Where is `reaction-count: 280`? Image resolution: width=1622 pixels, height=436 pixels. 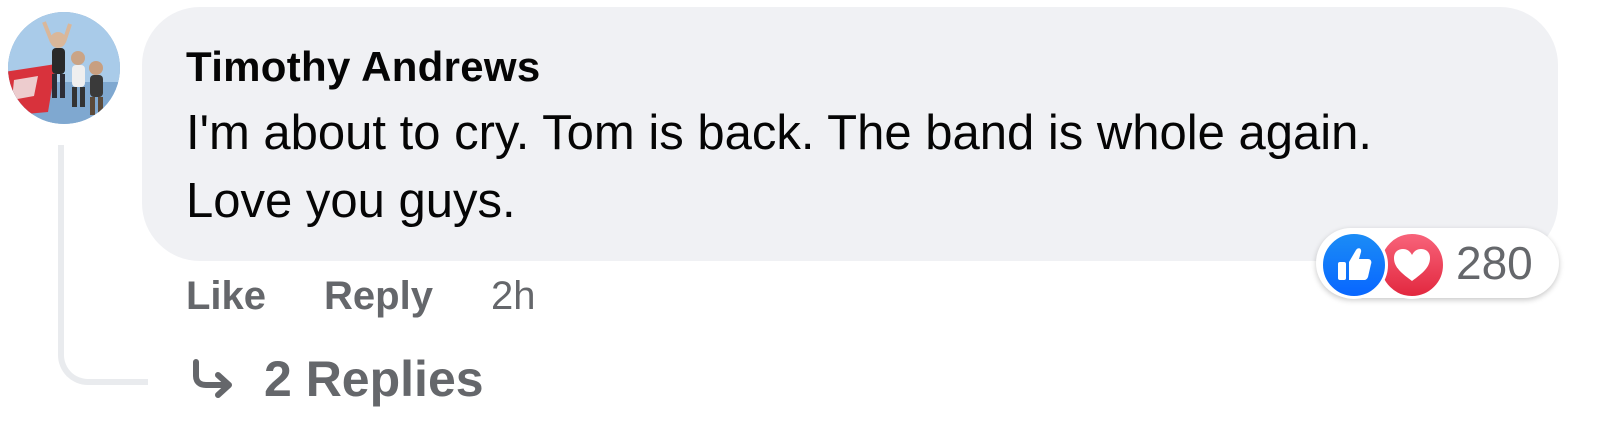
reaction-count: 280 is located at coordinates (1494, 263).